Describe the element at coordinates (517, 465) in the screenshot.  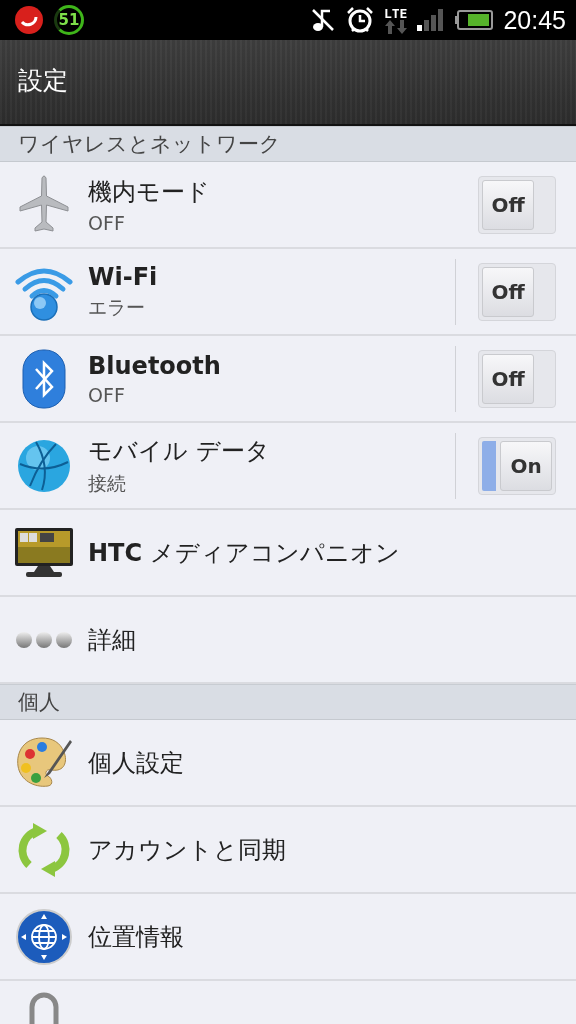
I see `toggle-switch: On` at that location.